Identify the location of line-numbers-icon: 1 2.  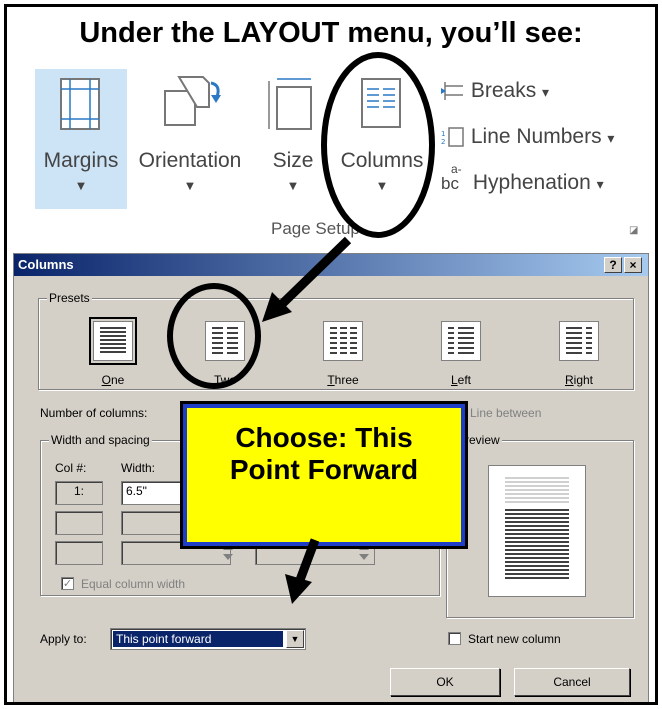
(452, 137).